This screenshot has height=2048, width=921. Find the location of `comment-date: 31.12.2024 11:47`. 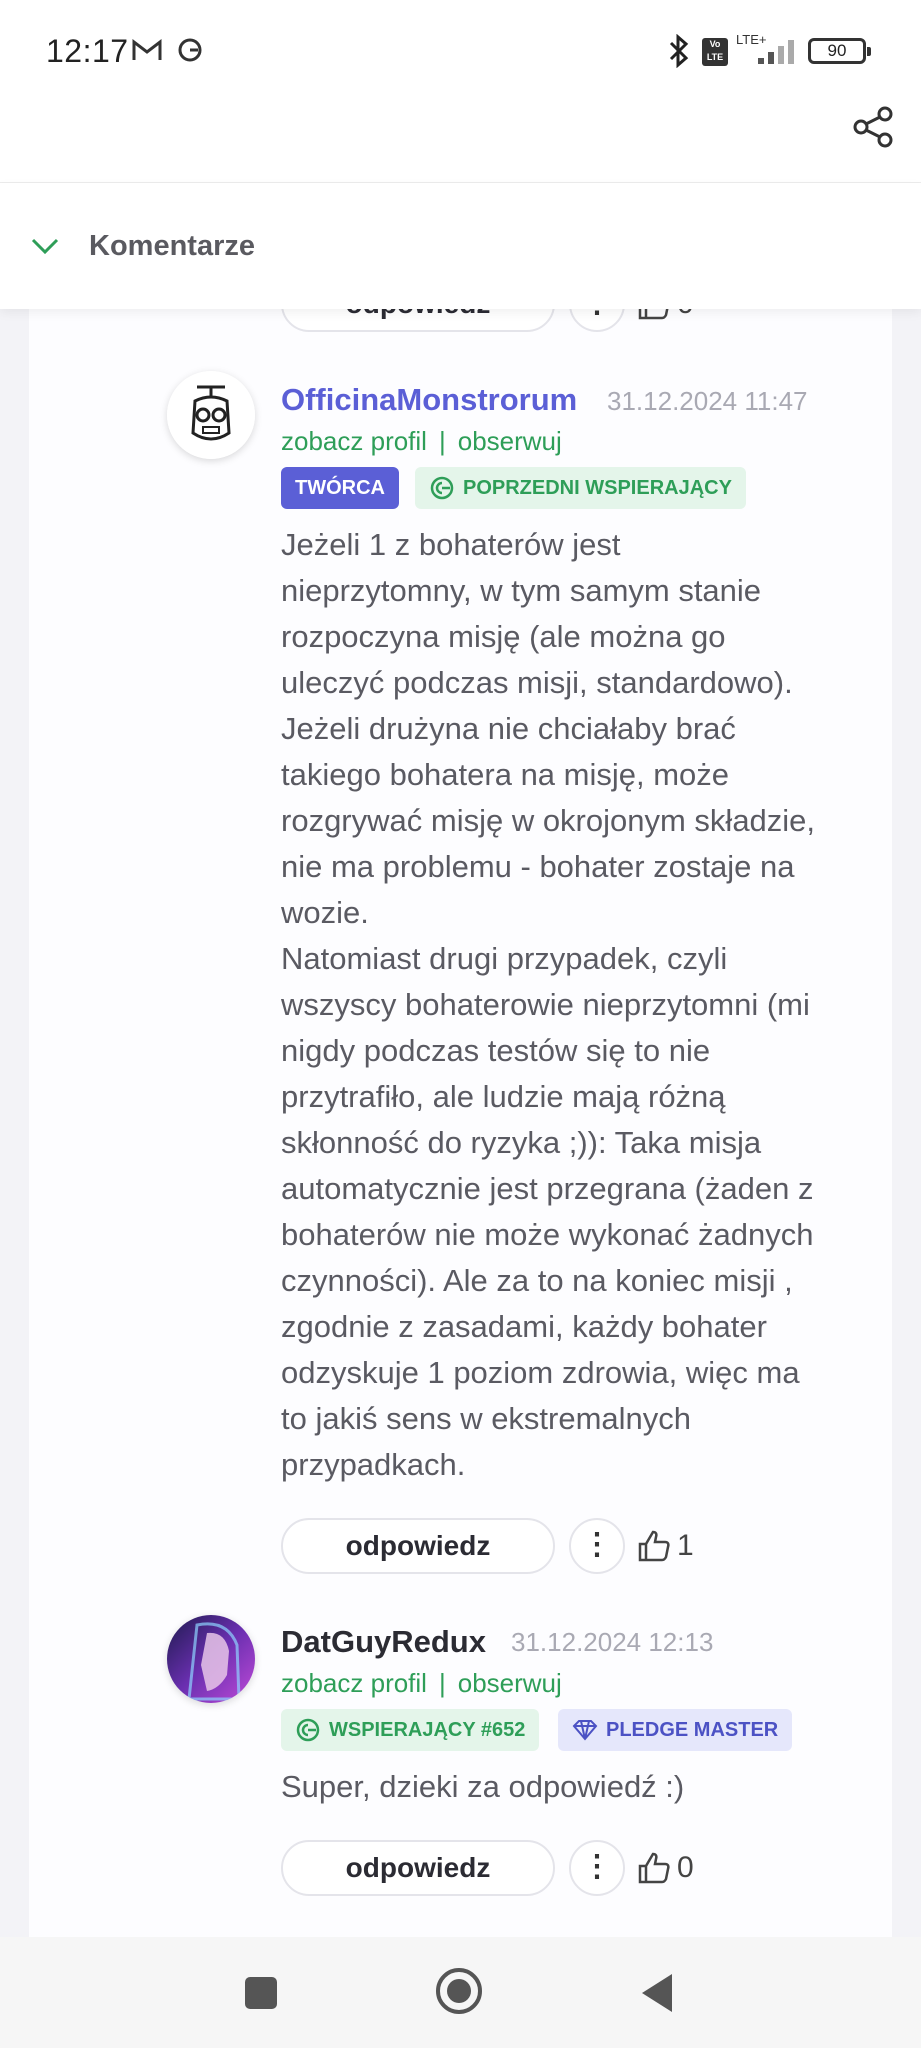

comment-date: 31.12.2024 11:47 is located at coordinates (707, 401).